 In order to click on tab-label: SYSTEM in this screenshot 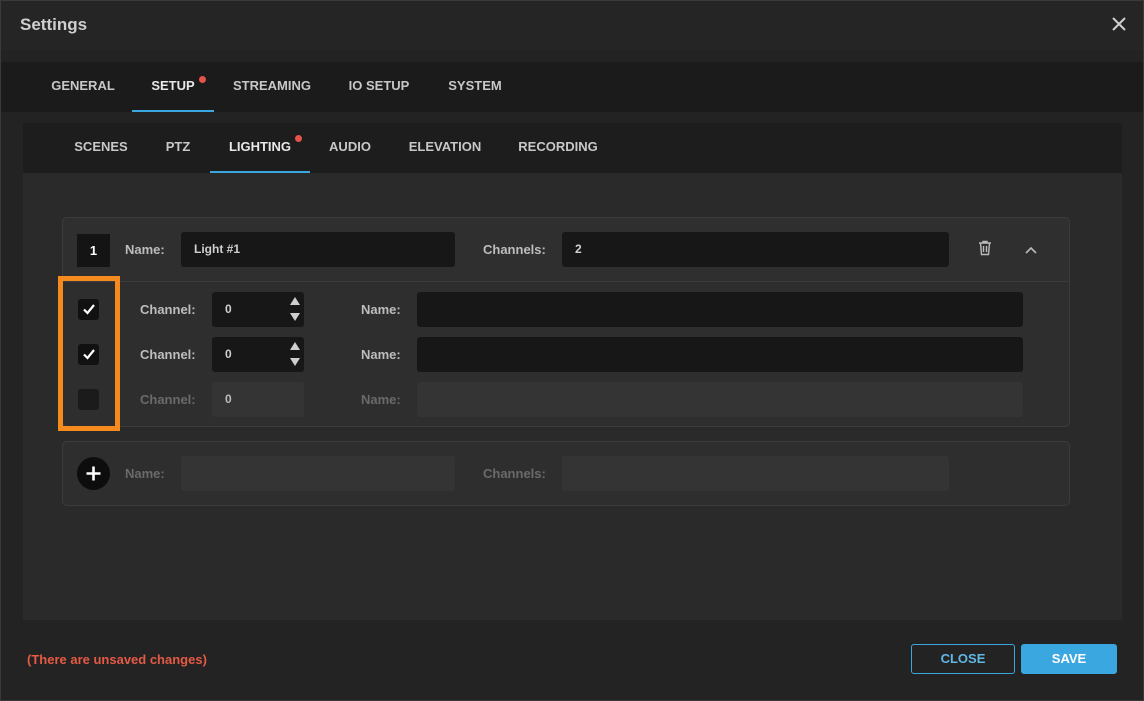, I will do `click(475, 85)`.